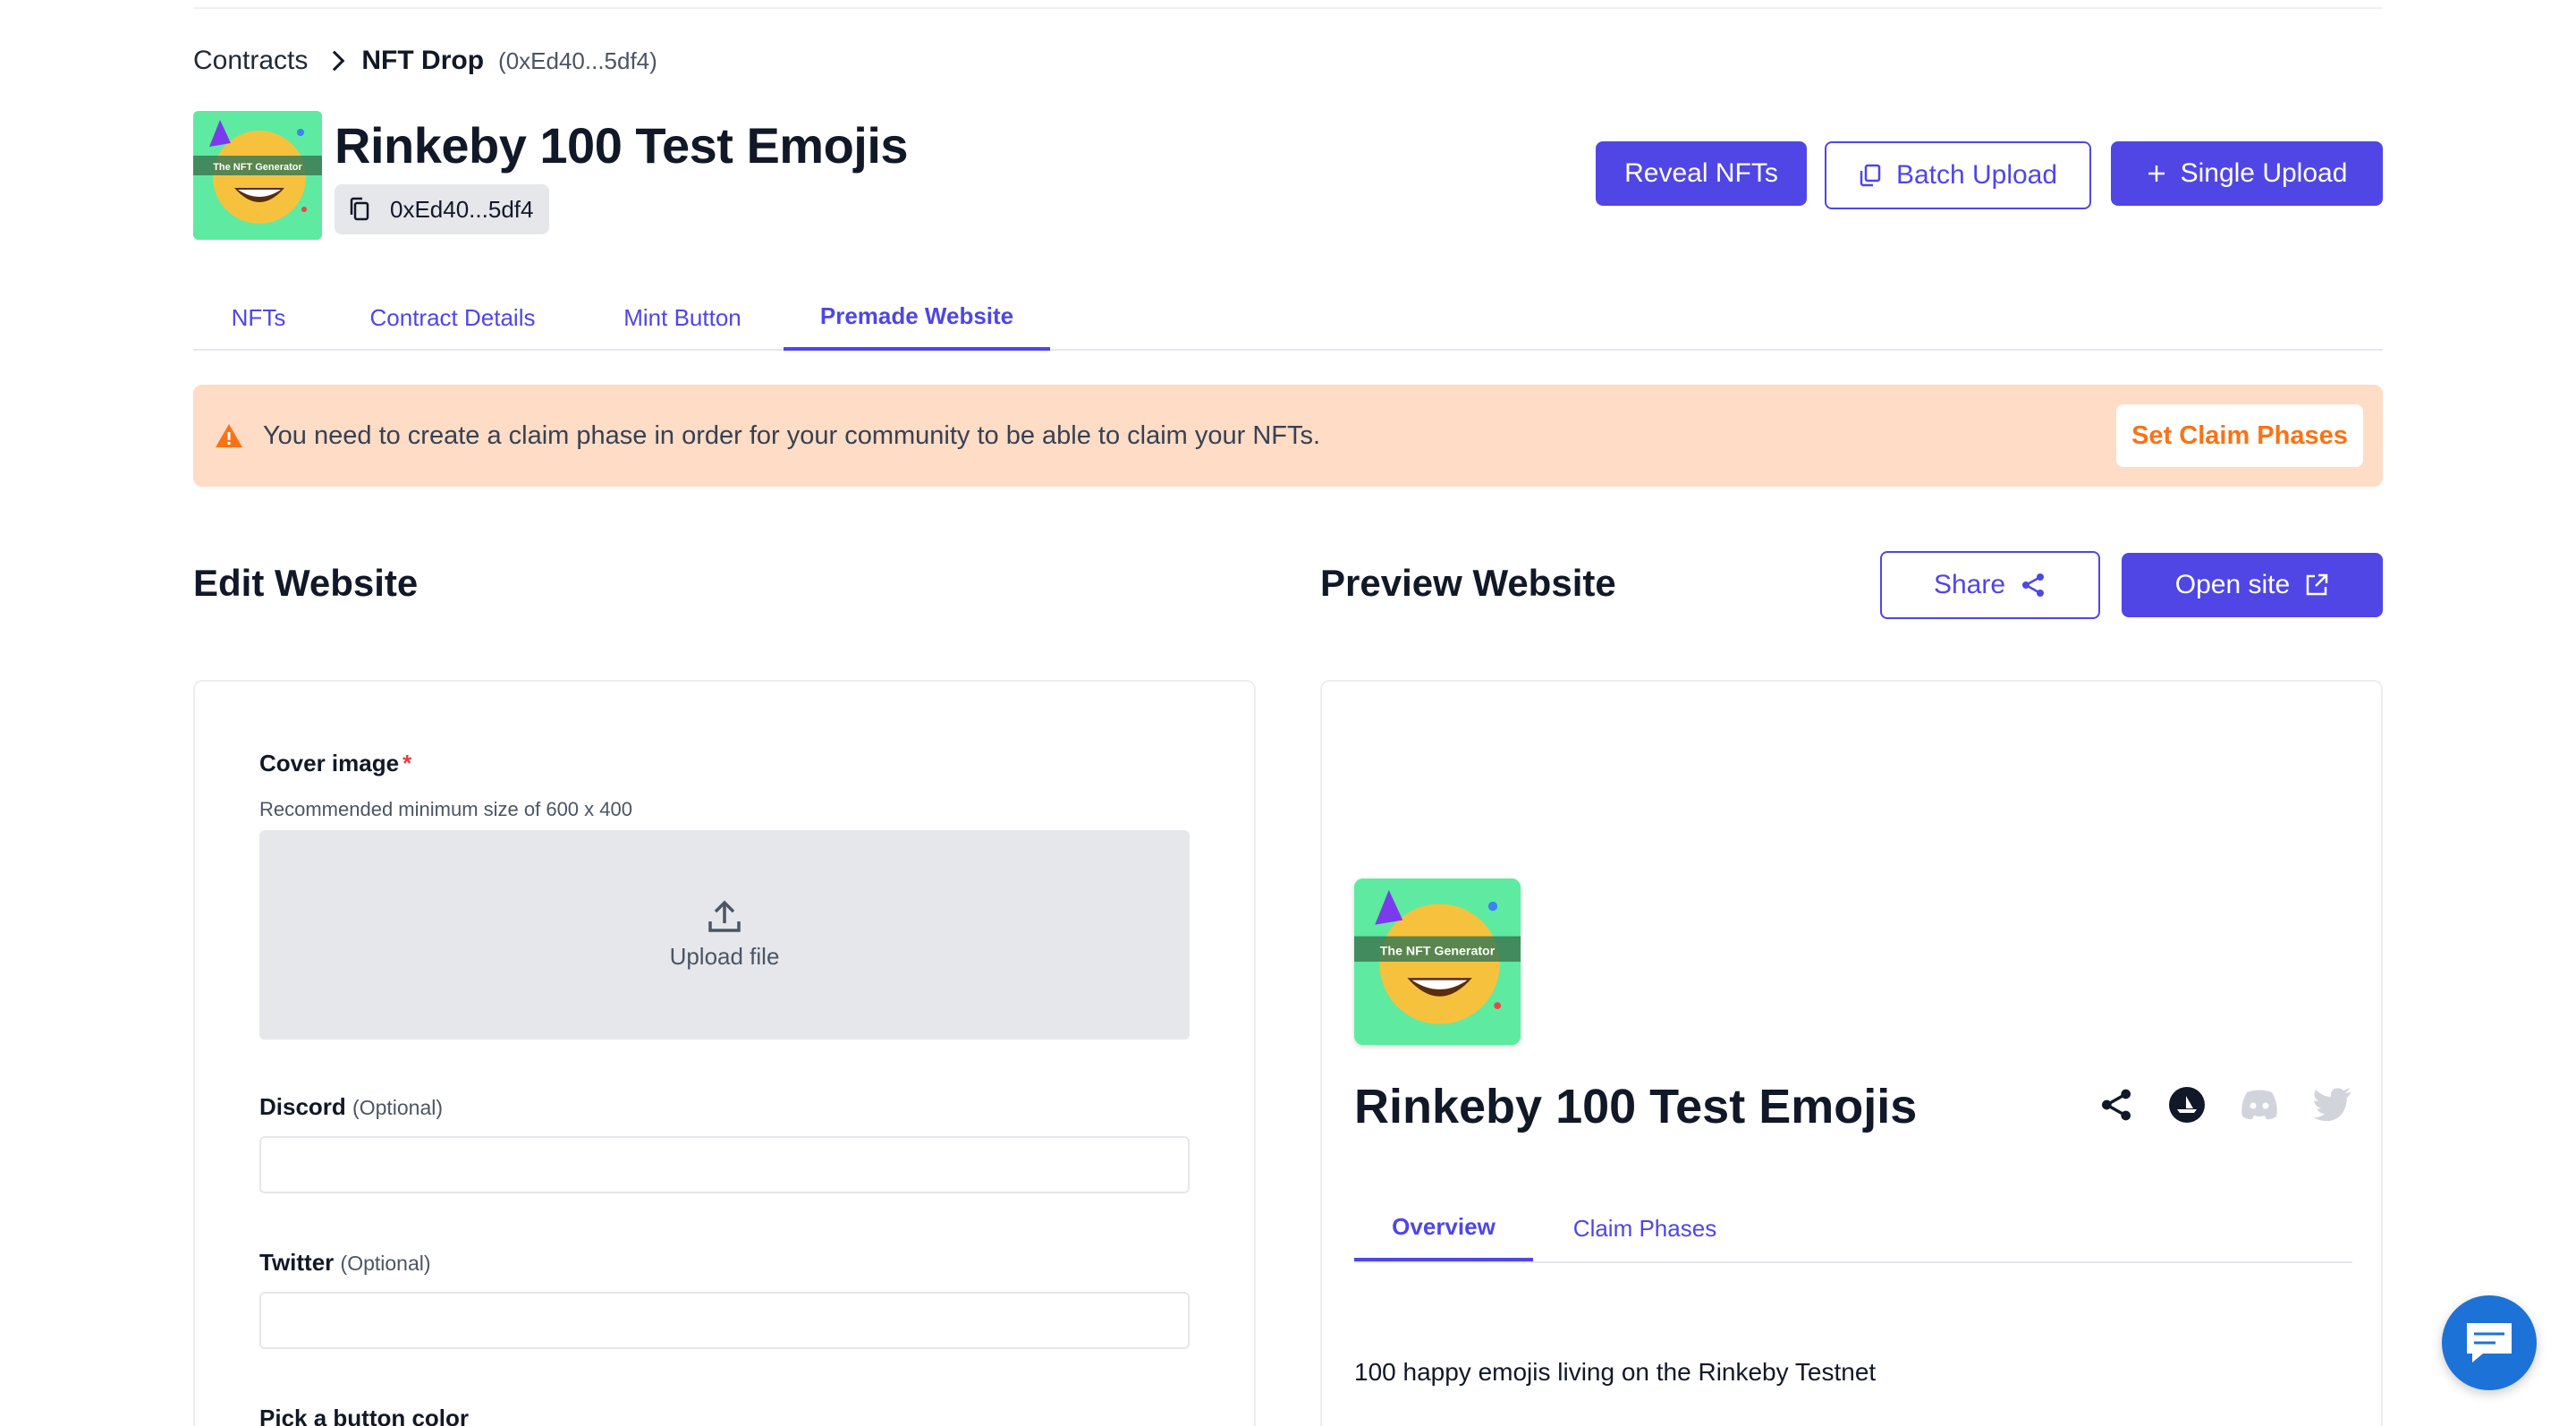 Image resolution: width=2576 pixels, height=1426 pixels. Describe the element at coordinates (302, 1107) in the screenshot. I see `discord-label-text: Discord` at that location.